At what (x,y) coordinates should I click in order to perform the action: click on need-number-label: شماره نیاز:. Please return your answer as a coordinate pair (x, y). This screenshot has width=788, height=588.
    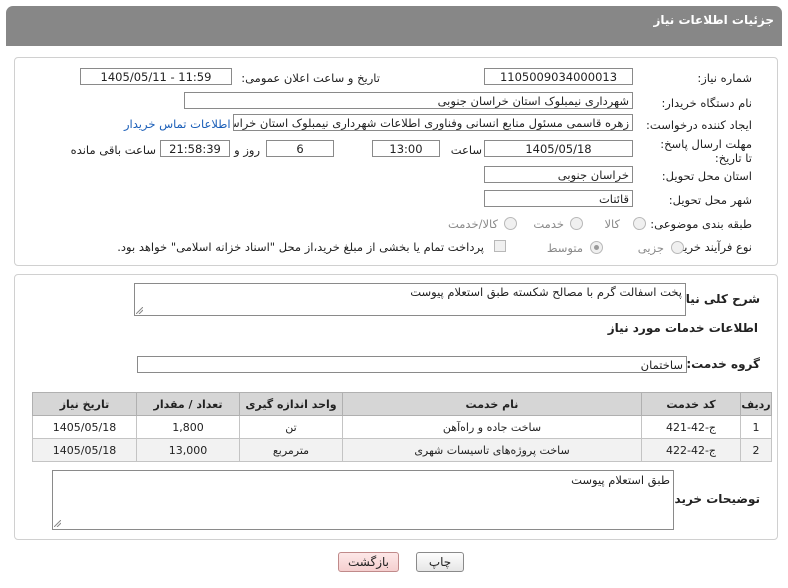
    Looking at the image, I should click on (724, 78).